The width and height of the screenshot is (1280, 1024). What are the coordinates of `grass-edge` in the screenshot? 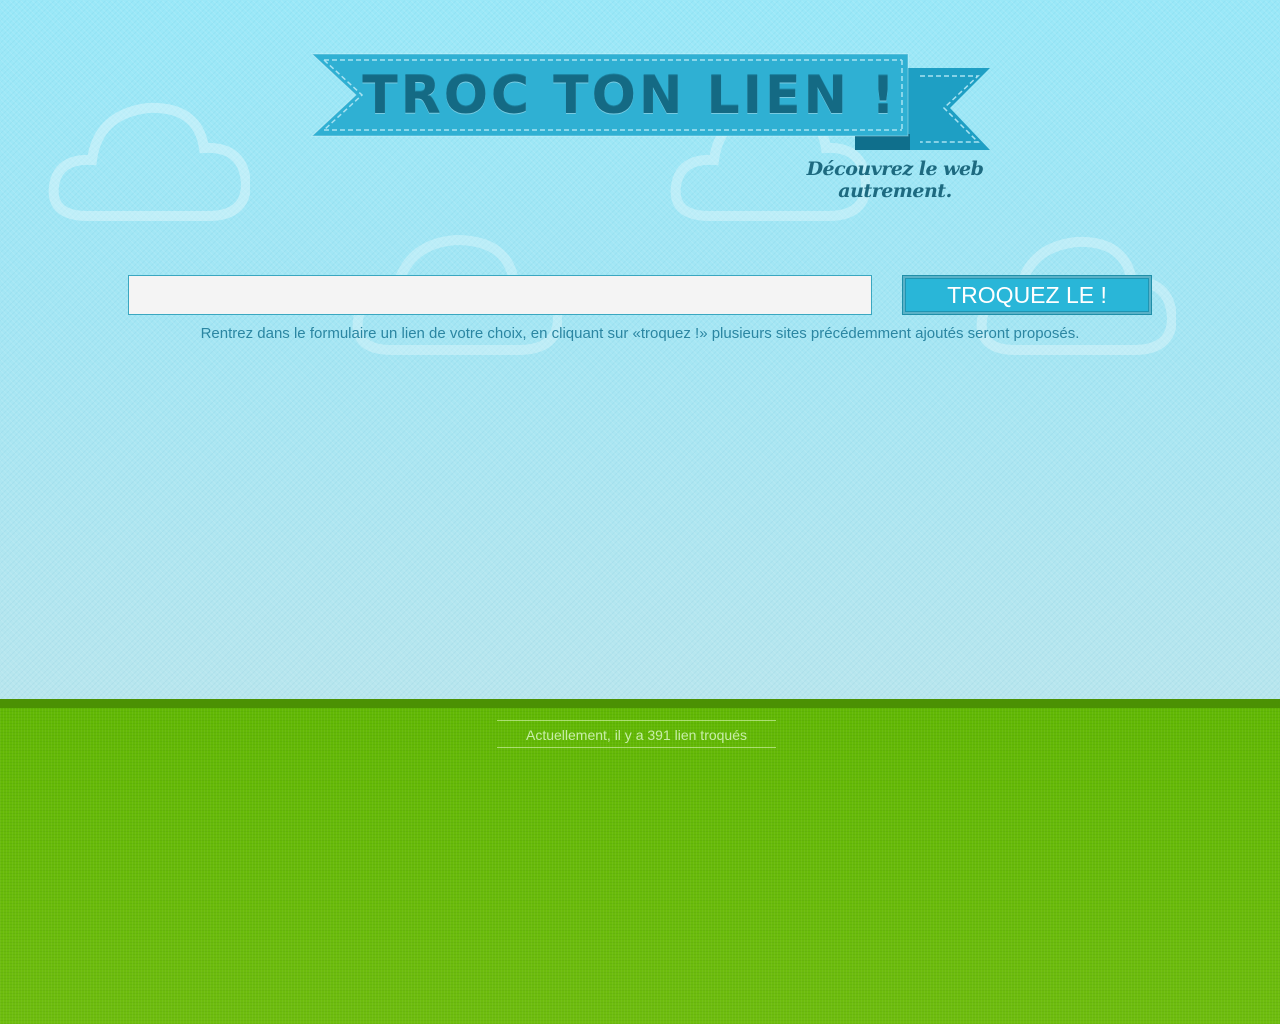 It's located at (640, 703).